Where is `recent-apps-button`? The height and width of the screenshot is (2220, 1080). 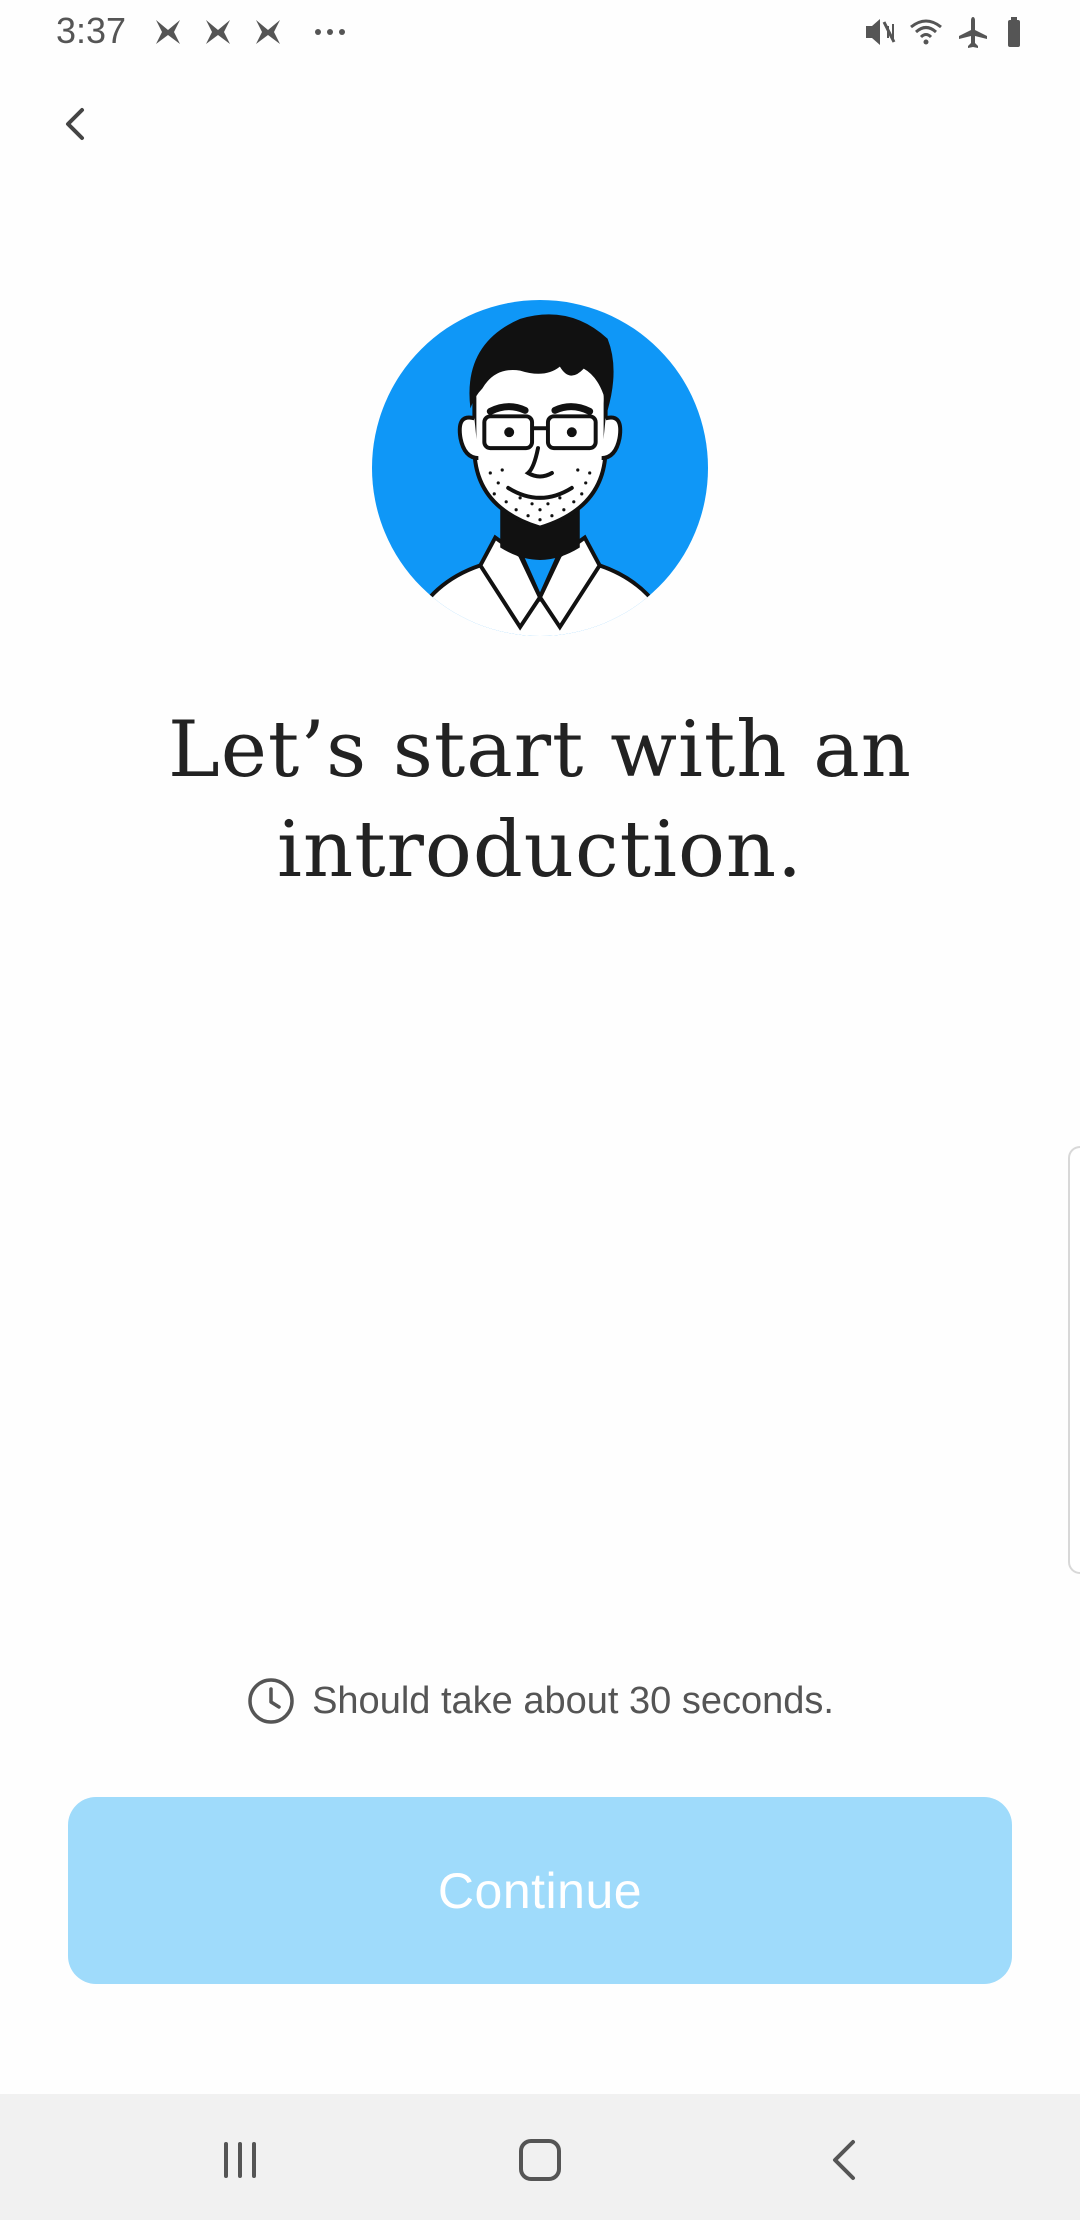 recent-apps-button is located at coordinates (240, 2160).